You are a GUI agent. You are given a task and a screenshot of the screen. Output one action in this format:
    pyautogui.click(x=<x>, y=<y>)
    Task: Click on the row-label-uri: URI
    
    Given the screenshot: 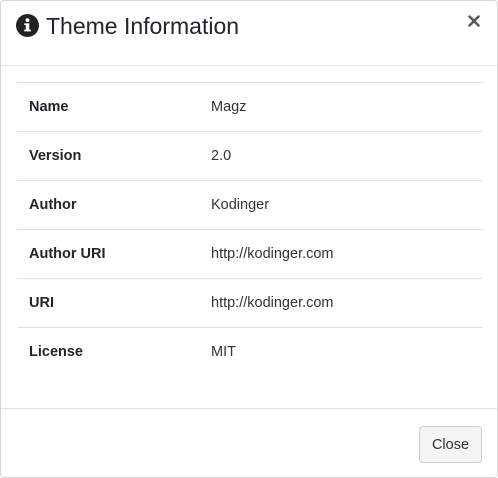 What is the action you would take?
    pyautogui.click(x=108, y=303)
    